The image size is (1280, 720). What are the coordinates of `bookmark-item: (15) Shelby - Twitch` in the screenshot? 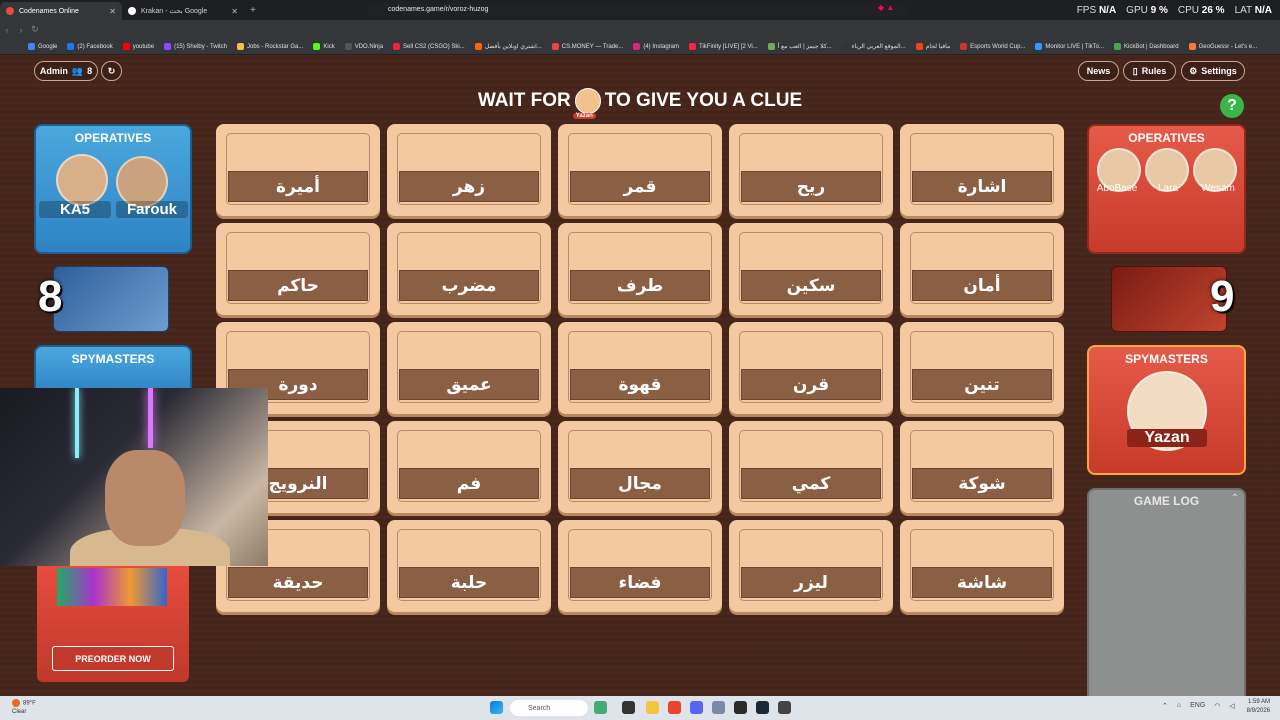 It's located at (195, 46).